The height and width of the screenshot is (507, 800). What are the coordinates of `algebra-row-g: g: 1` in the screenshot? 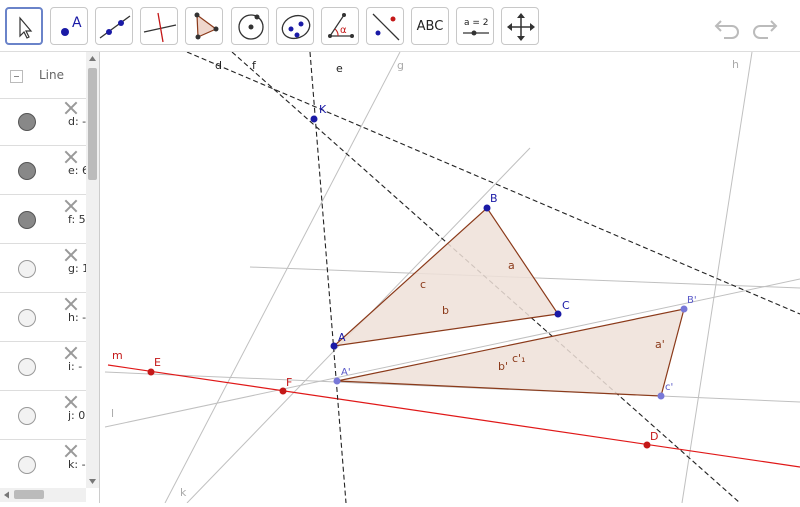 It's located at (43, 269).